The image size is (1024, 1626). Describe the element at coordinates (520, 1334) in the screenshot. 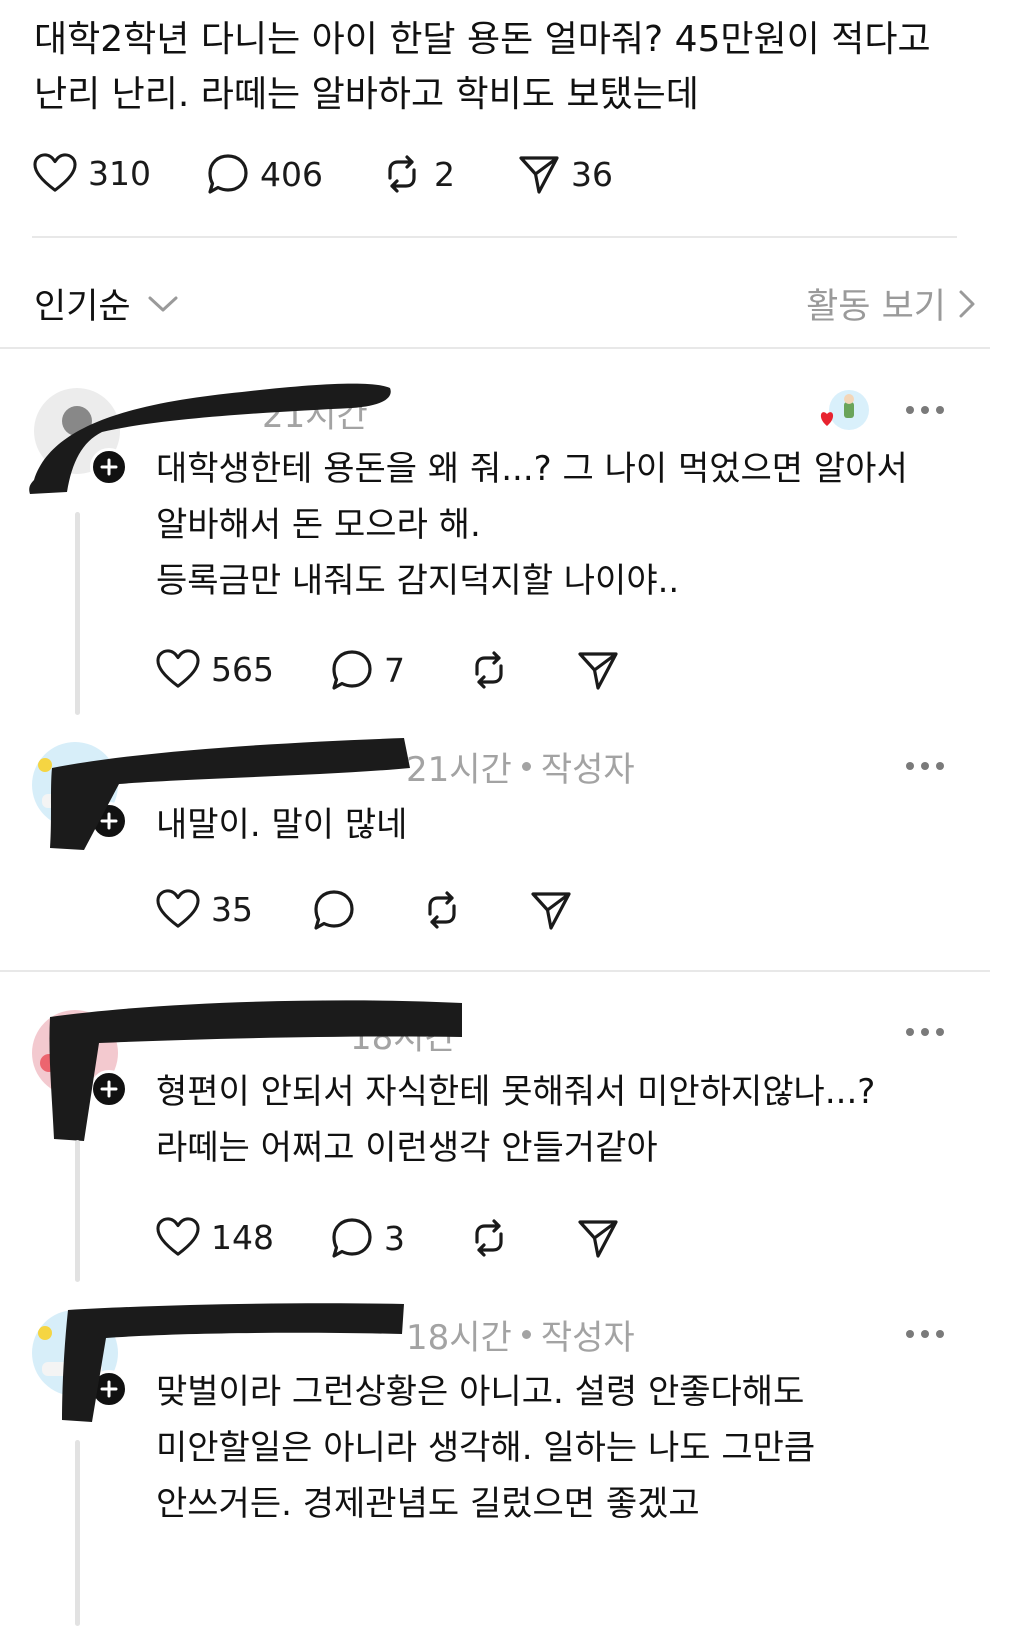

I see `comment-meta: 18시간 작성자` at that location.